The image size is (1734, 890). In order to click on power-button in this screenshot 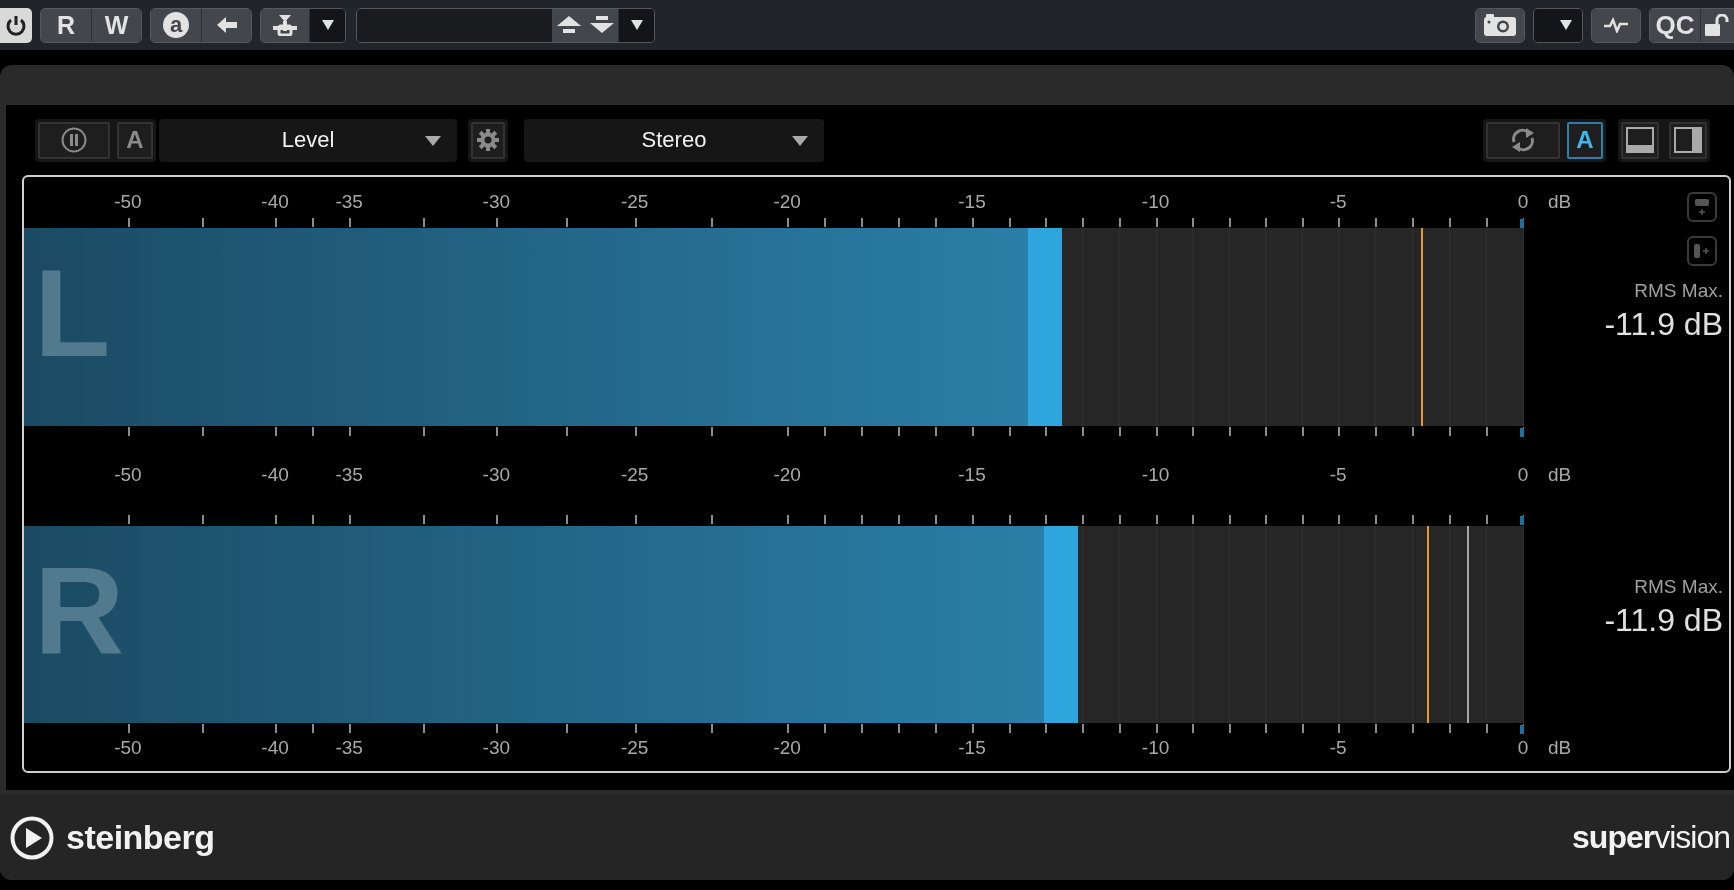, I will do `click(16, 25)`.